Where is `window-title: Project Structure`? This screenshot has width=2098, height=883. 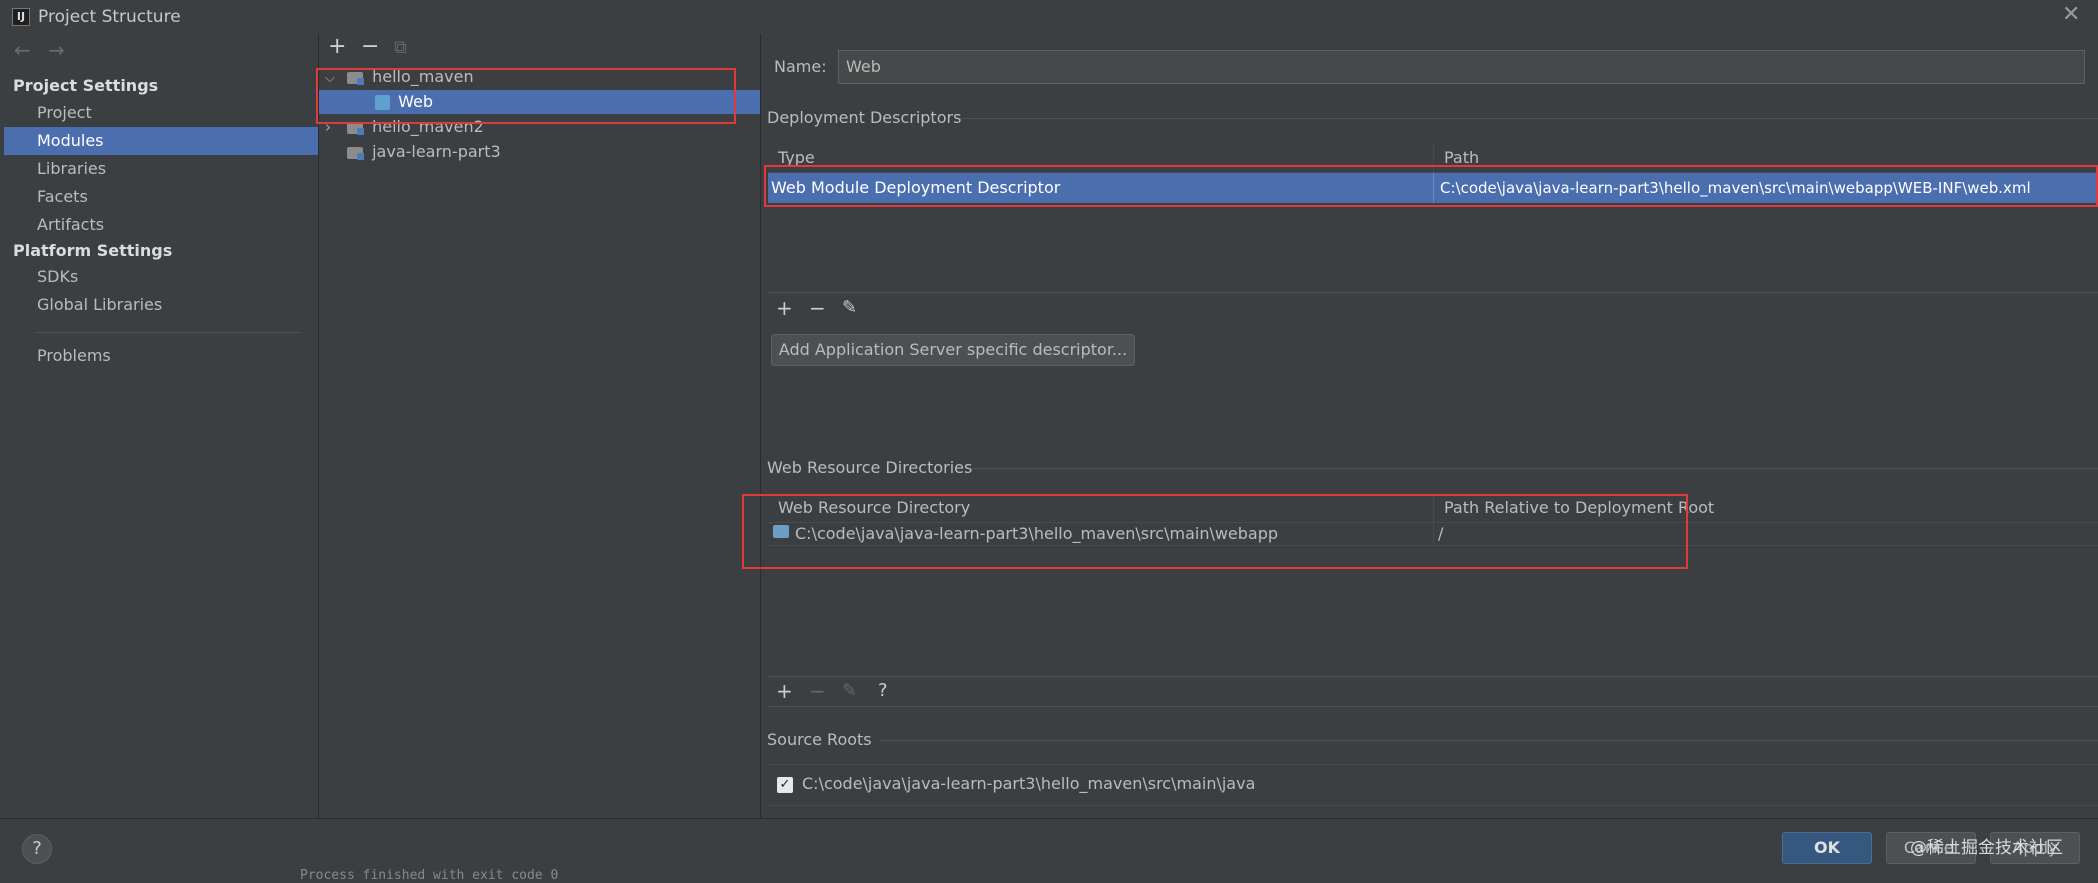 window-title: Project Structure is located at coordinates (109, 17).